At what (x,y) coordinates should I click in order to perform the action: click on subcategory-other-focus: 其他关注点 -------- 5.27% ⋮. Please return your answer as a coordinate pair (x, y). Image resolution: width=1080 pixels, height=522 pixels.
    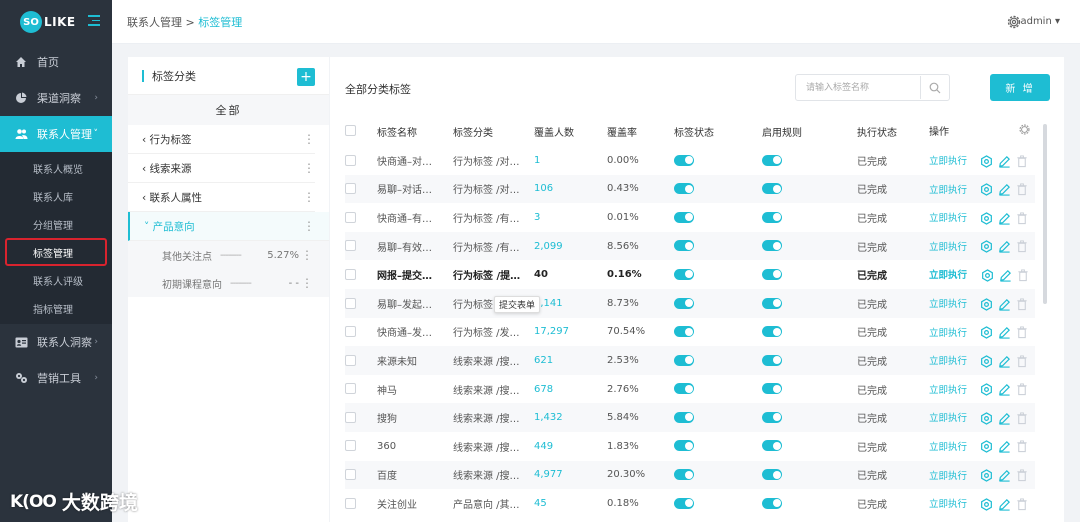
    Looking at the image, I should click on (228, 255).